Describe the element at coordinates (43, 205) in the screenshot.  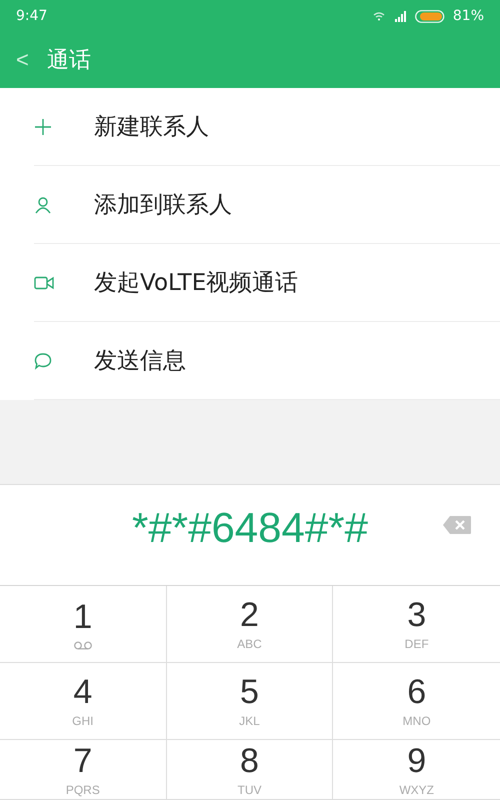
I see `person-icon` at that location.